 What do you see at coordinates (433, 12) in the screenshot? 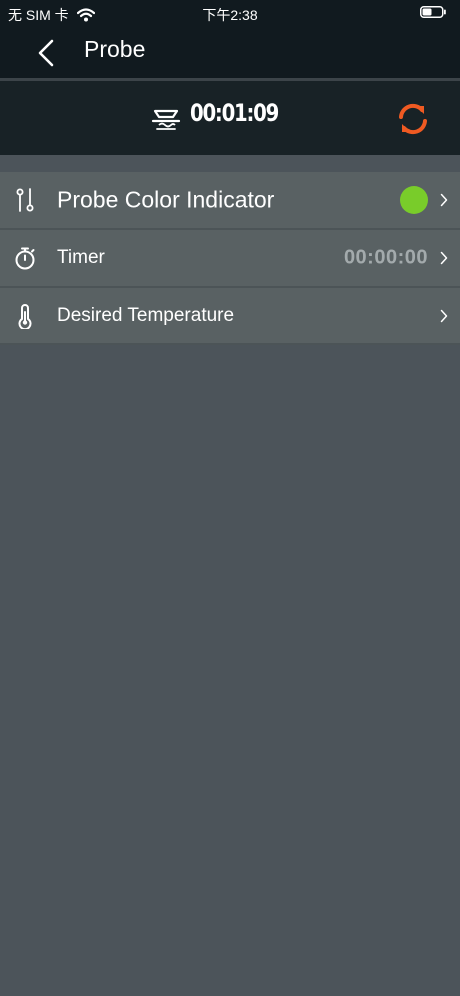
I see `battery-icon` at bounding box center [433, 12].